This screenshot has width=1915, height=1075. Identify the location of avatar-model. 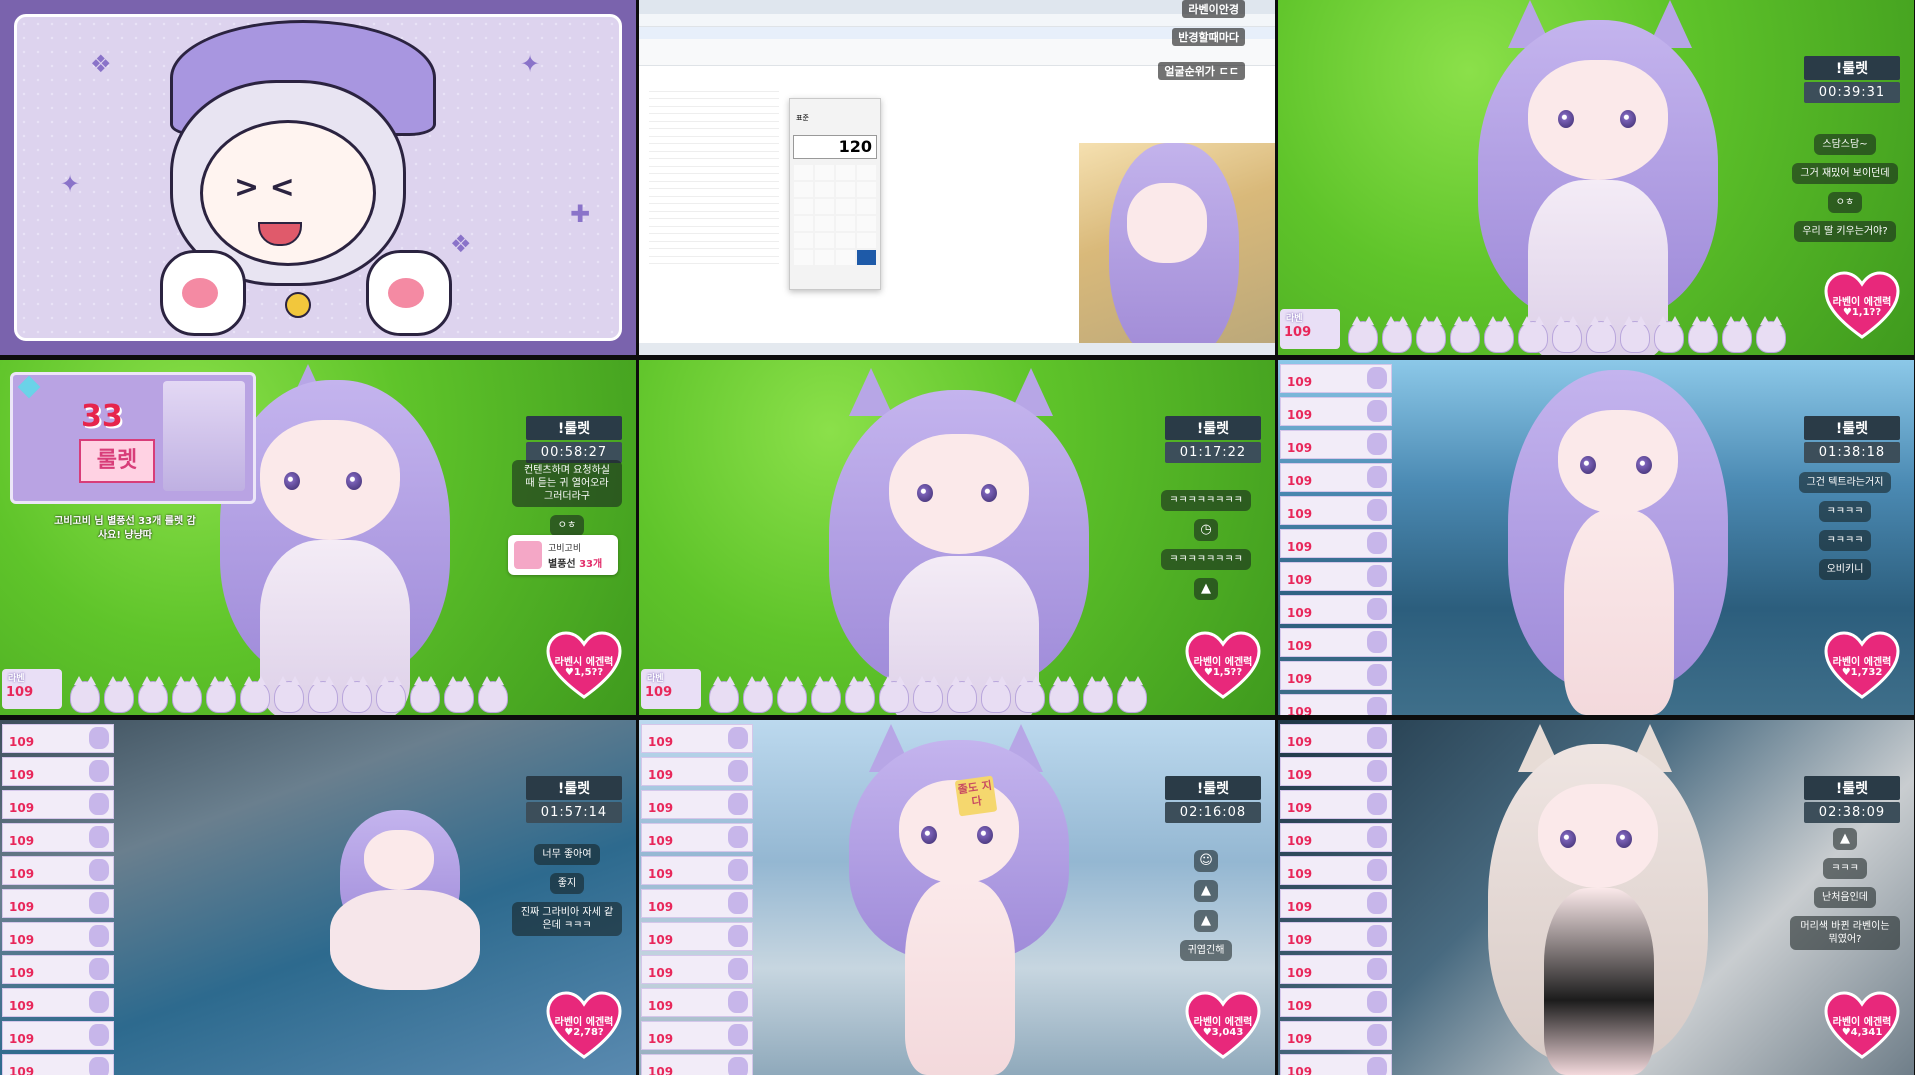
(1598, 897).